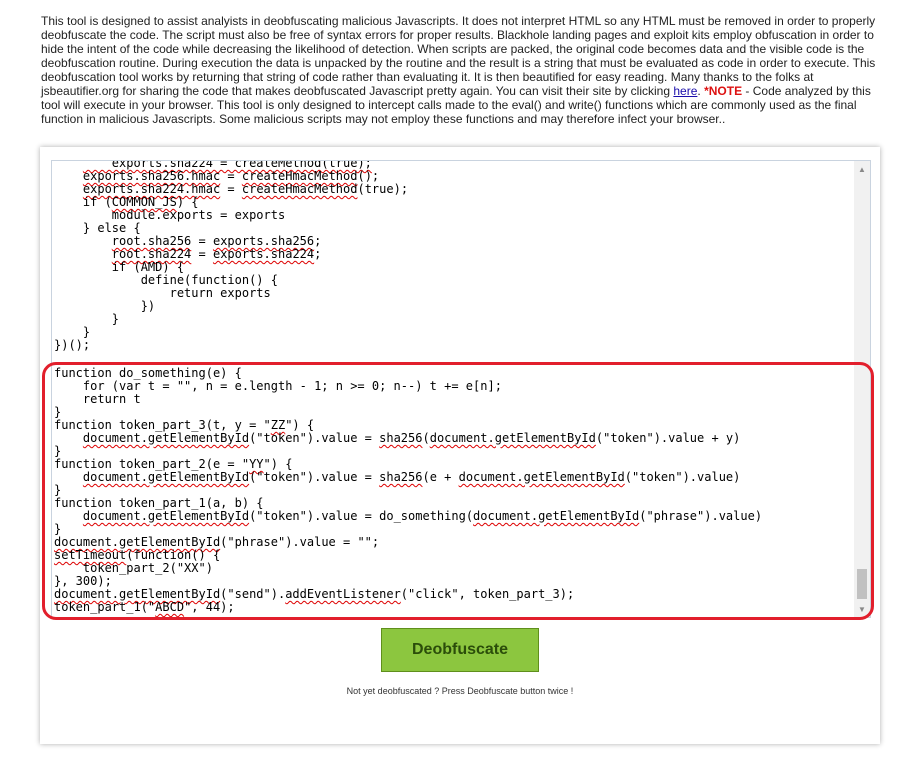  I want to click on code-line: function do_something(e) {, so click(148, 373).